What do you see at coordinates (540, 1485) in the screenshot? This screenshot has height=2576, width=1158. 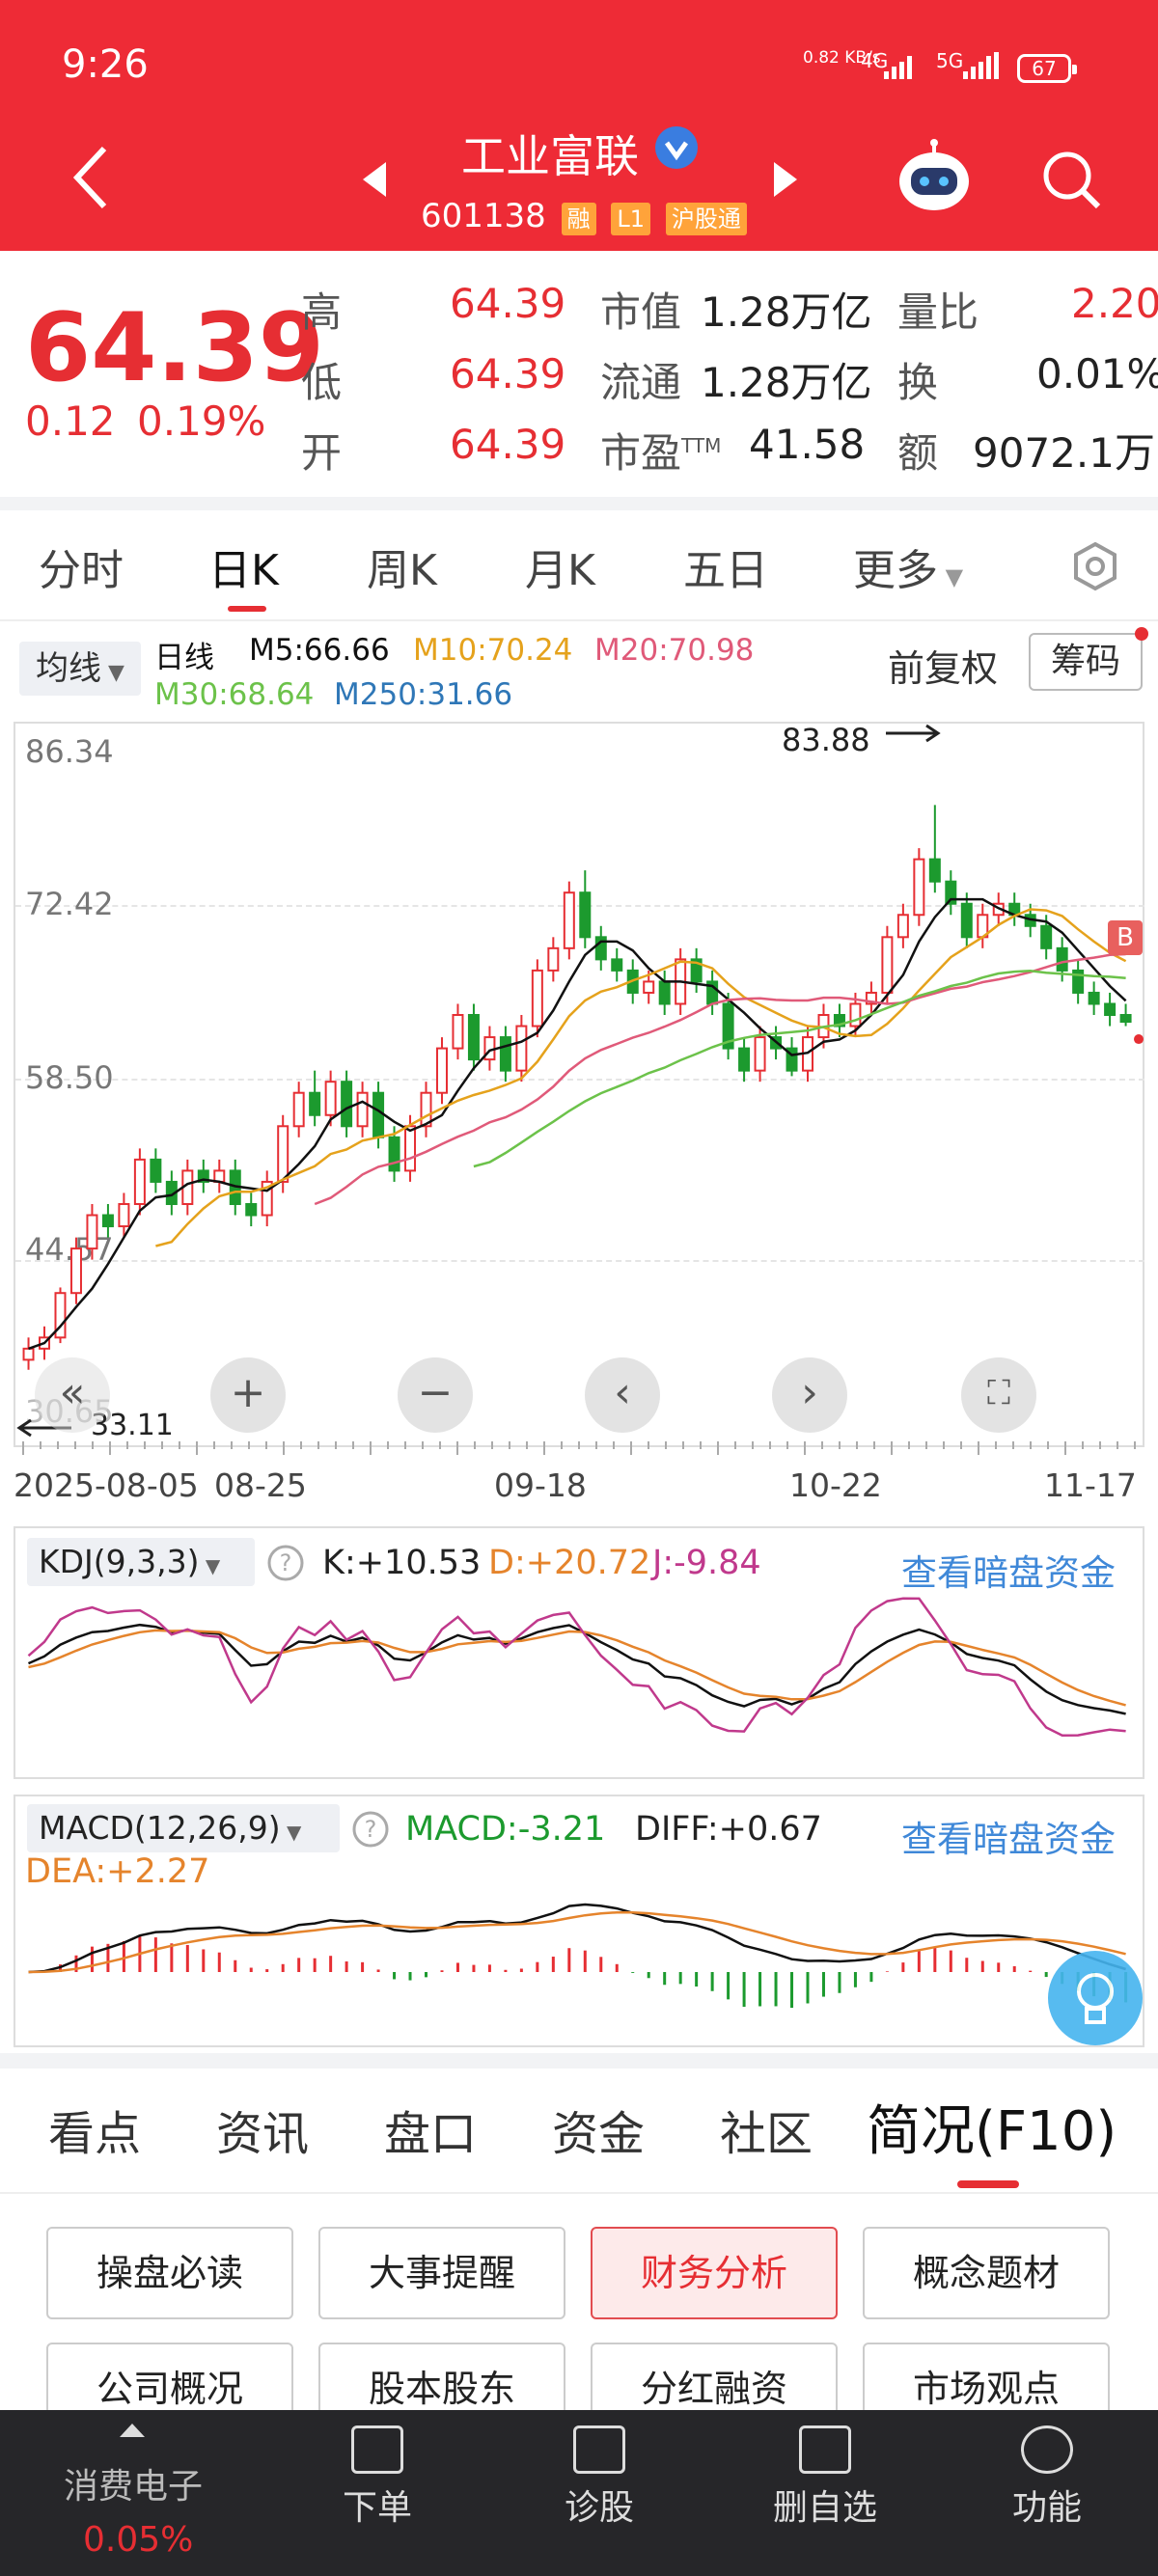 I see `date-tick: 09-18` at bounding box center [540, 1485].